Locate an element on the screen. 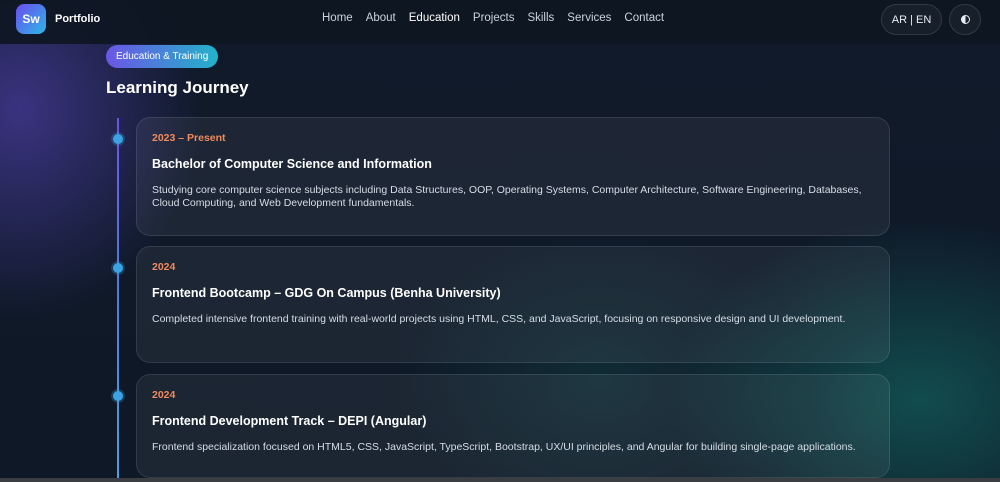 The height and width of the screenshot is (482, 1000). nav-link-services: Services is located at coordinates (589, 18).